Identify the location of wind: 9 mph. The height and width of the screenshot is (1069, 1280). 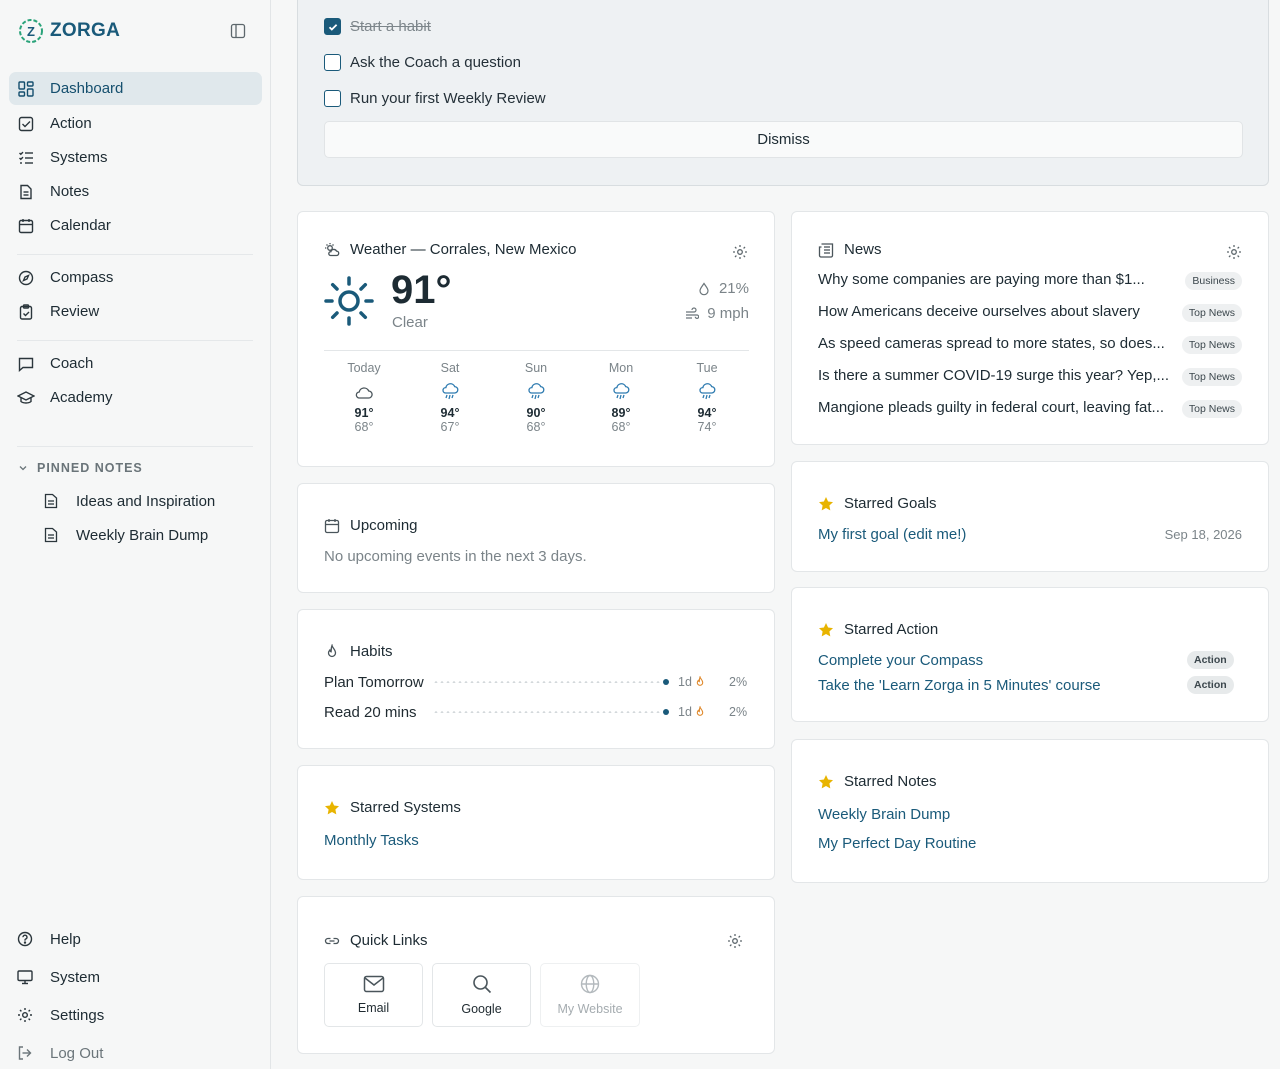
(717, 313).